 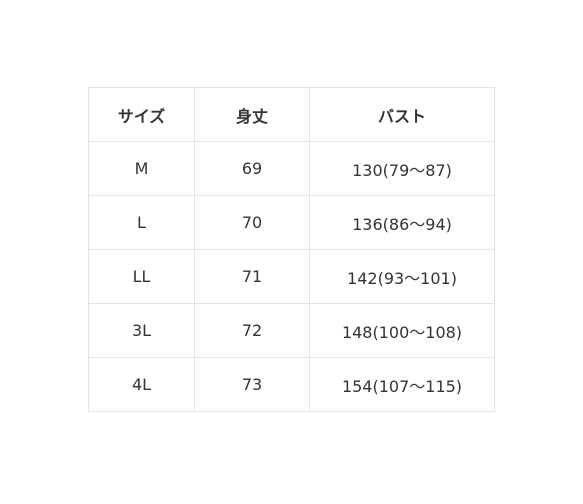 I want to click on cell-size: M, so click(x=141, y=168).